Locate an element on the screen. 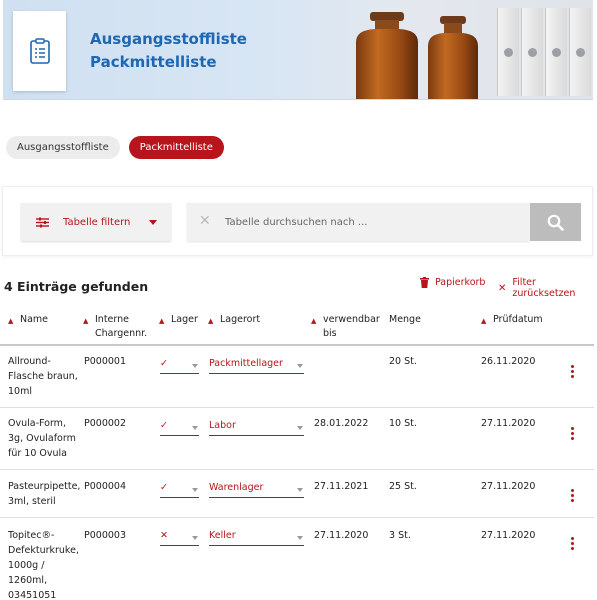  checklist-card is located at coordinates (39, 51).